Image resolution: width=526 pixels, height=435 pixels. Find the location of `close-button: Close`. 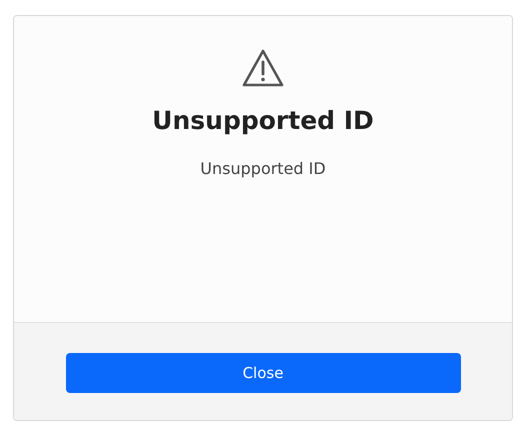

close-button: Close is located at coordinates (263, 373).